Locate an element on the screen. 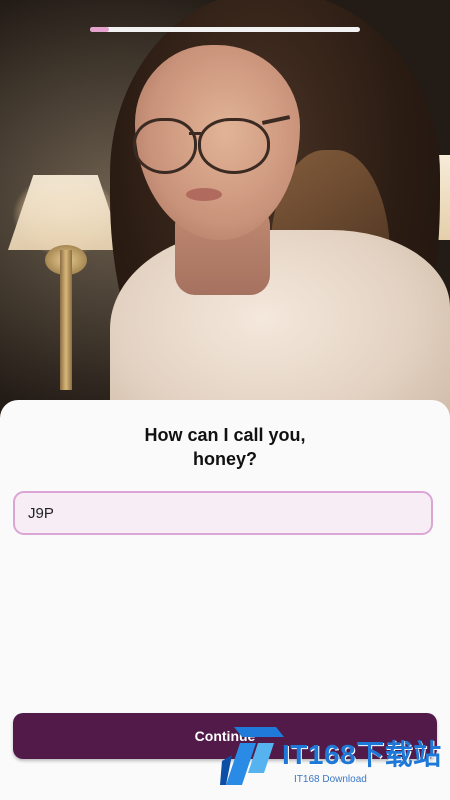 The width and height of the screenshot is (450, 800). question-line-2: honey? is located at coordinates (224, 459).